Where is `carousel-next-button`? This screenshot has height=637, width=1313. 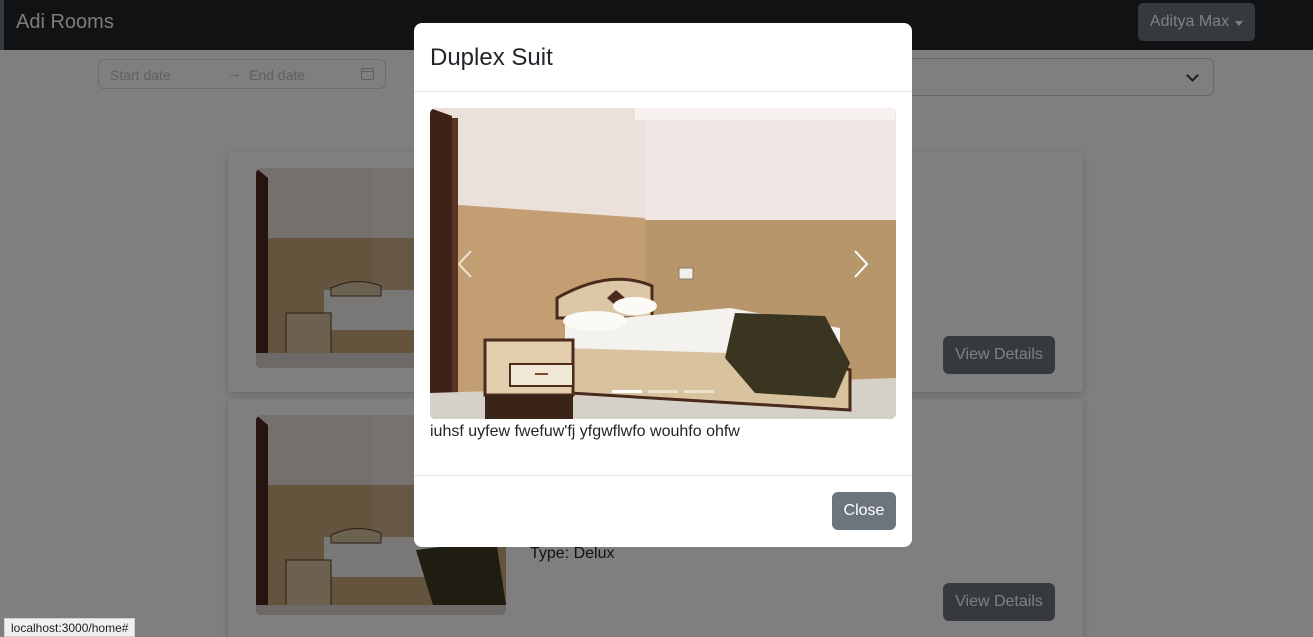
carousel-next-button is located at coordinates (861, 263).